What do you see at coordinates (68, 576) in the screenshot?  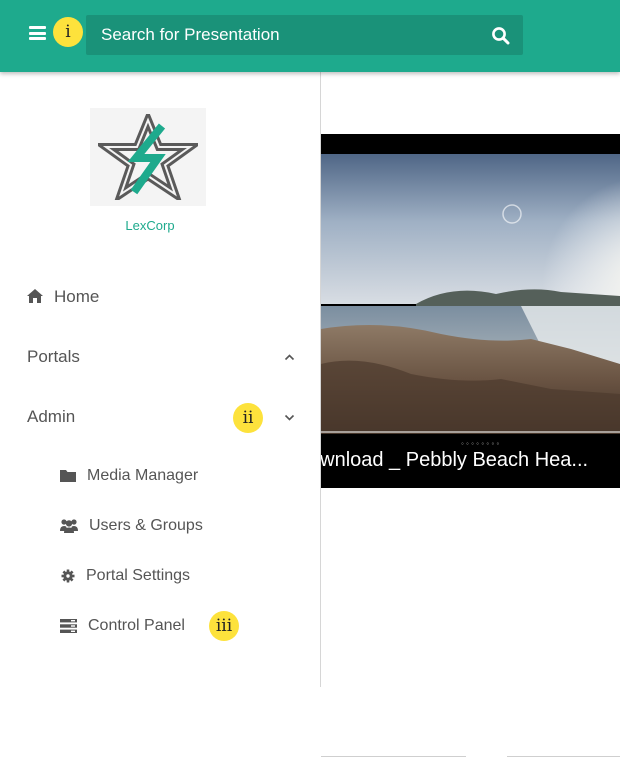 I see `gear-icon` at bounding box center [68, 576].